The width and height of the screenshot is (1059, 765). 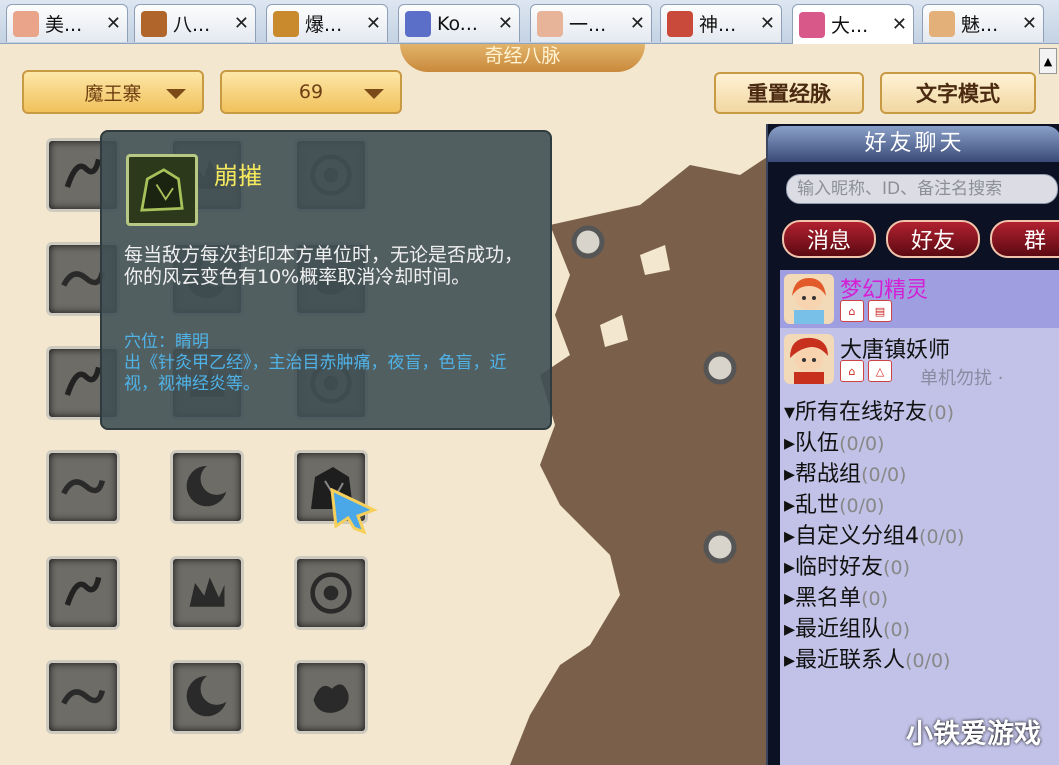 I want to click on tab-6: 神... ✕, so click(x=721, y=23).